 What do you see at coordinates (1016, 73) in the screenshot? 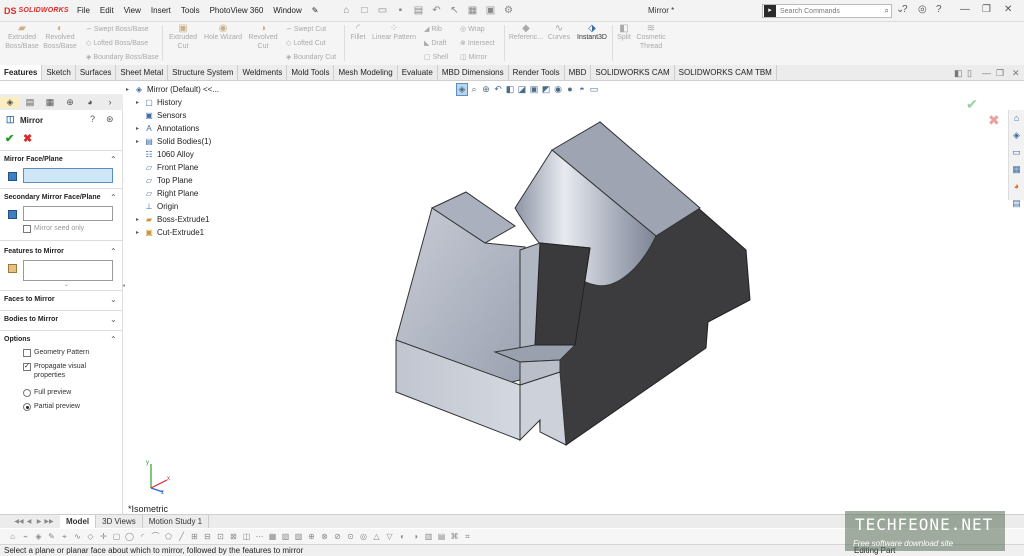
I see `viewport-close-icon: ✕` at bounding box center [1016, 73].